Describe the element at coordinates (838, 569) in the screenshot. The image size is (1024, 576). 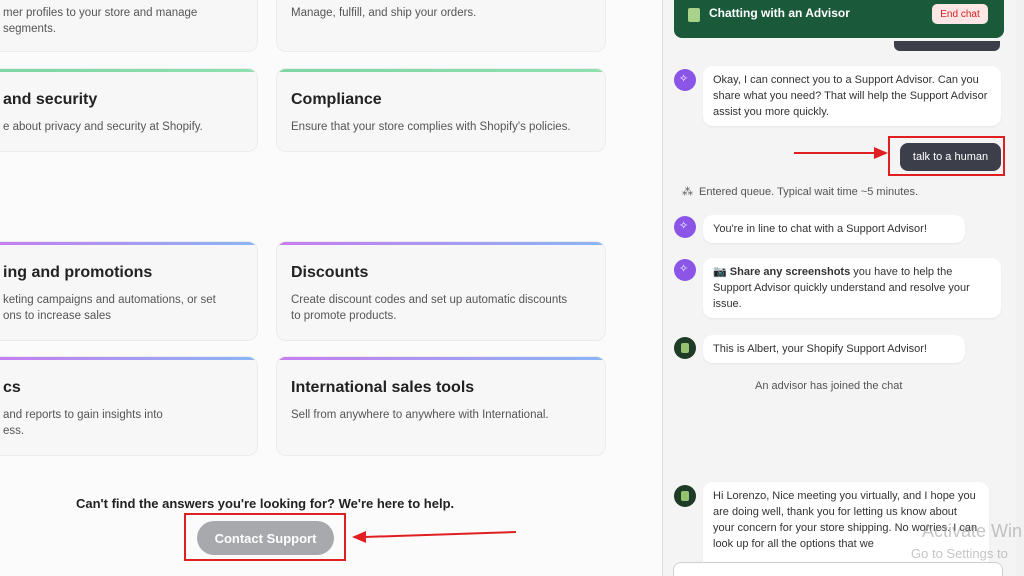
I see `chat-message-input` at that location.